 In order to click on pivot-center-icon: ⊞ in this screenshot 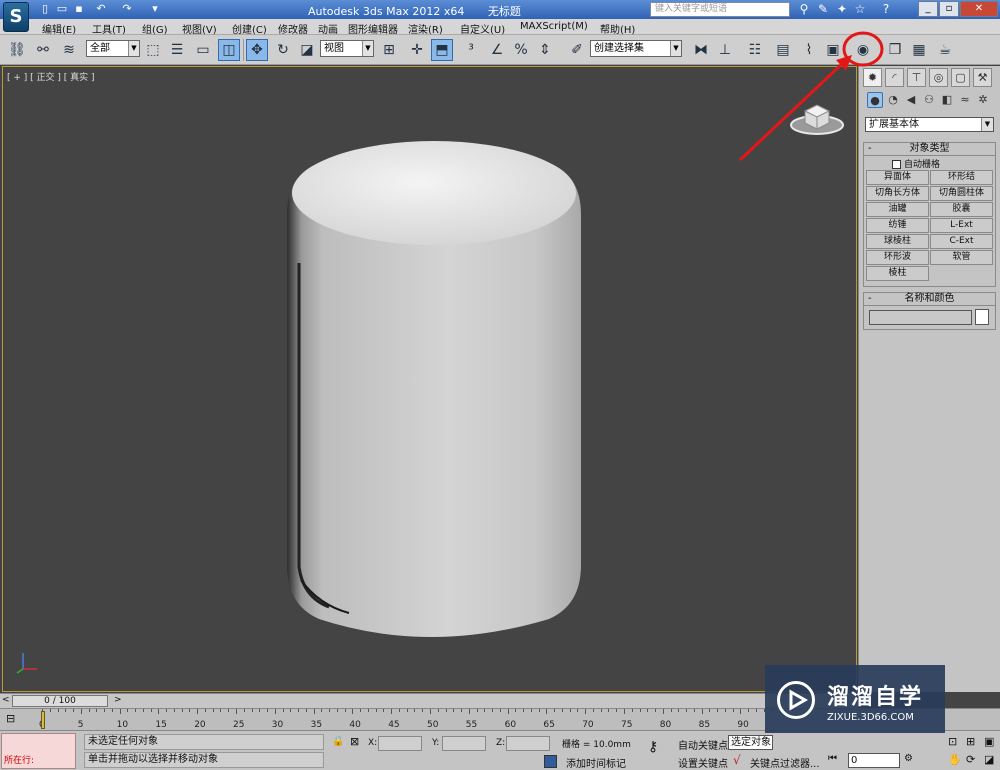, I will do `click(389, 50)`.